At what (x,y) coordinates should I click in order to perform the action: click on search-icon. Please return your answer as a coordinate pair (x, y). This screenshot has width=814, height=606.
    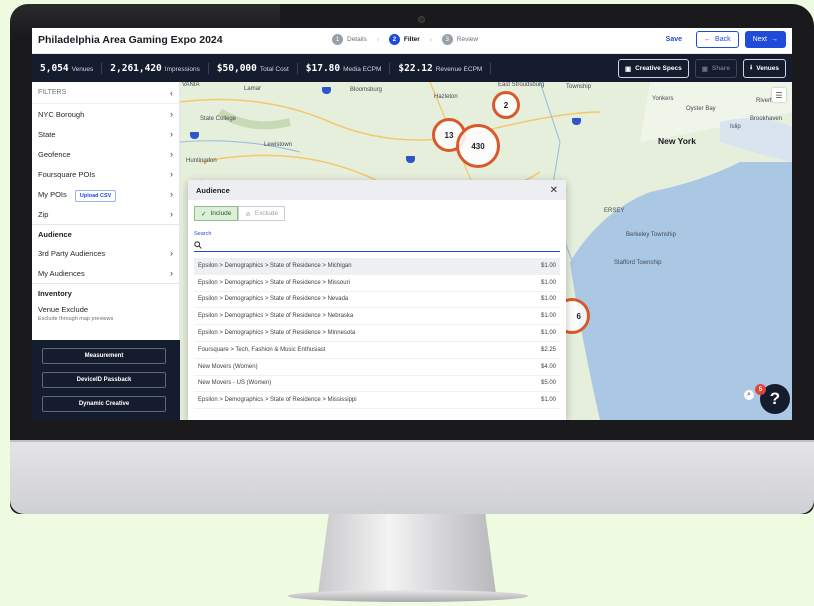
    Looking at the image, I should click on (198, 244).